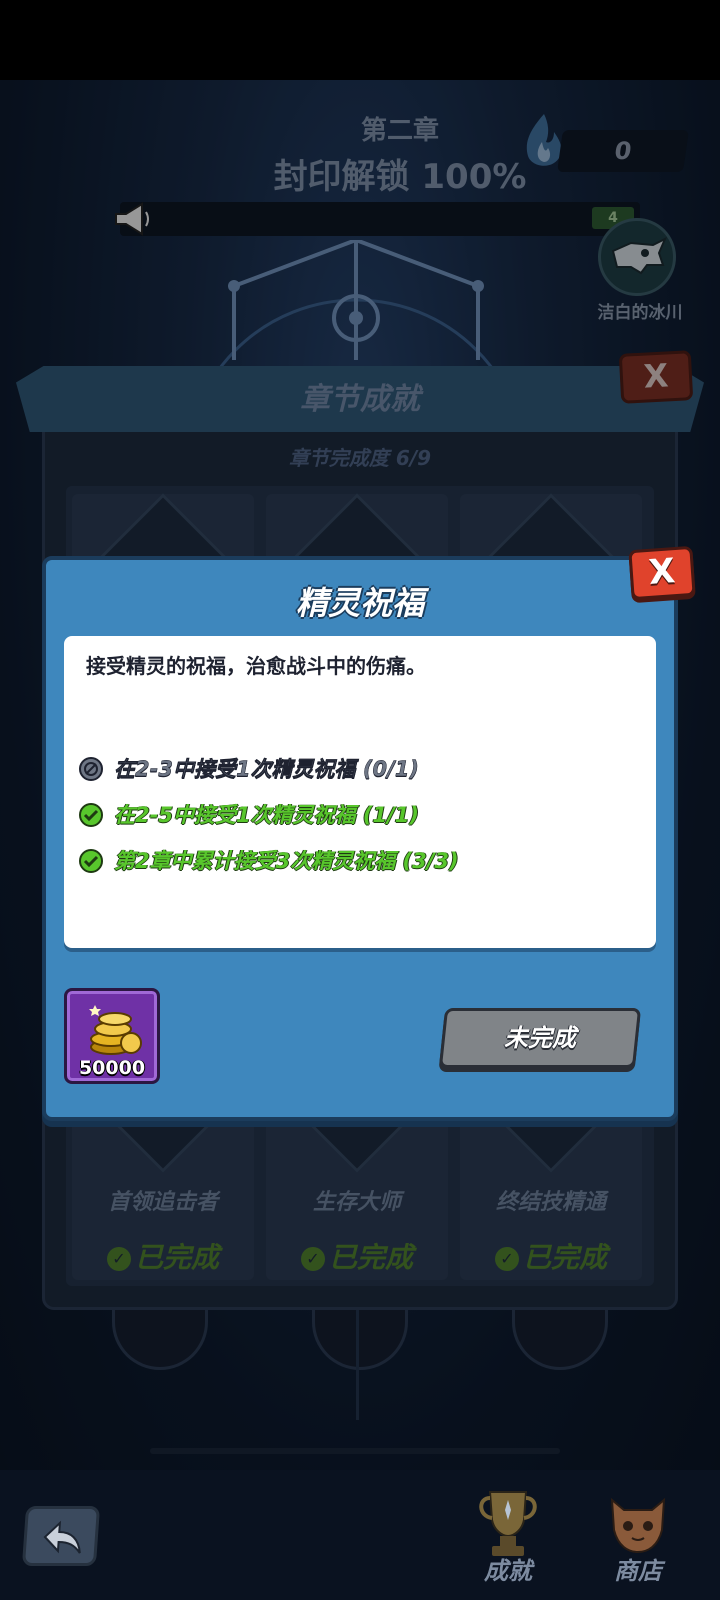 Image resolution: width=720 pixels, height=1600 pixels. I want to click on close-icon: X, so click(662, 572).